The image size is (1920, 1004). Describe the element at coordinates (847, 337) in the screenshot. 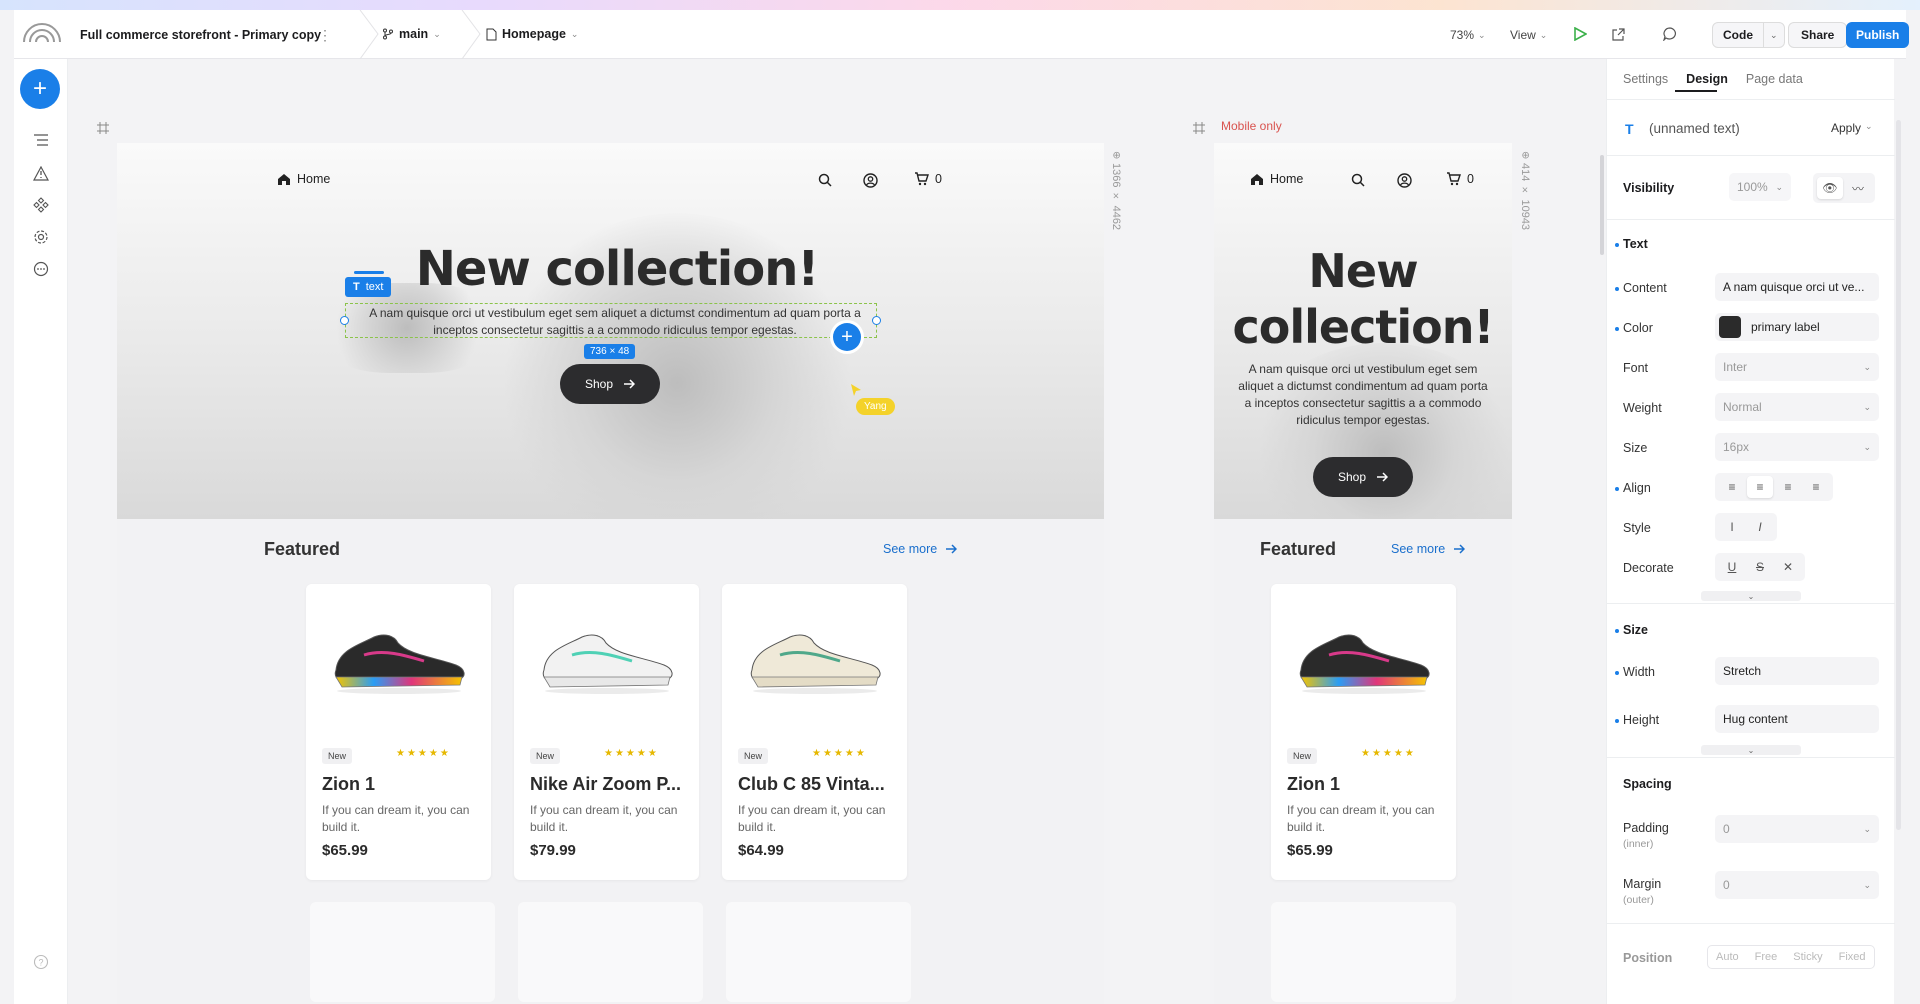

I see `insert-element-icon: +` at that location.